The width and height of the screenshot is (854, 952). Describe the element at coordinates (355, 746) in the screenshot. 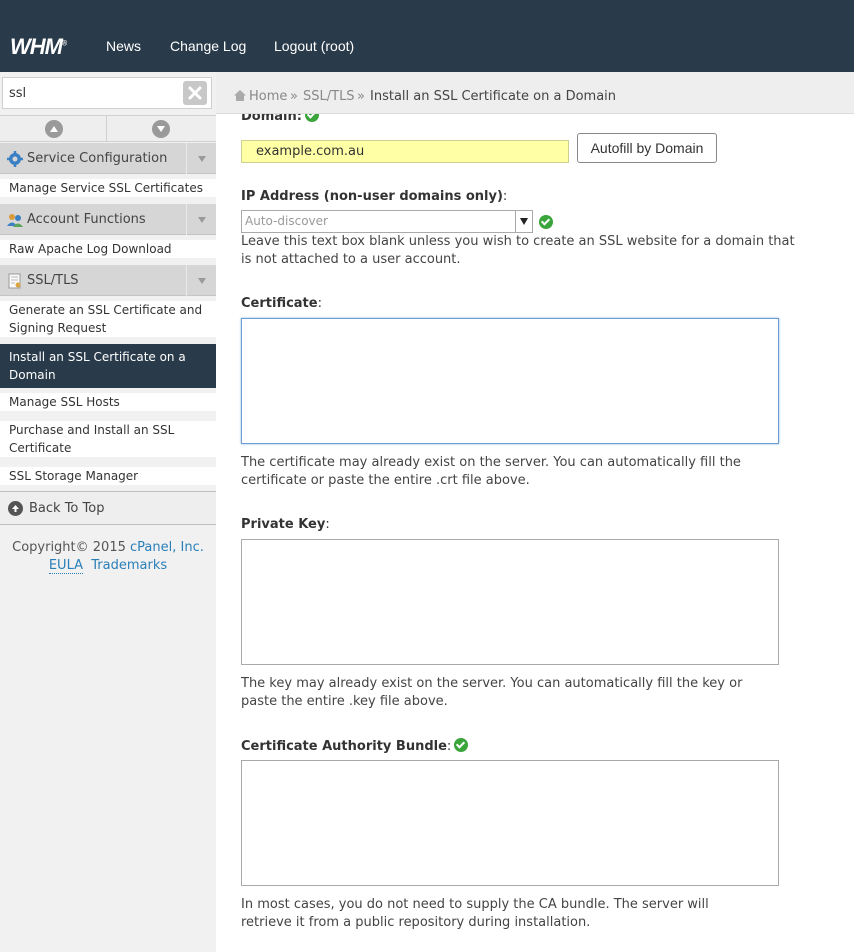

I see `ca-bundle-label: Certificate Authority Bundle:` at that location.